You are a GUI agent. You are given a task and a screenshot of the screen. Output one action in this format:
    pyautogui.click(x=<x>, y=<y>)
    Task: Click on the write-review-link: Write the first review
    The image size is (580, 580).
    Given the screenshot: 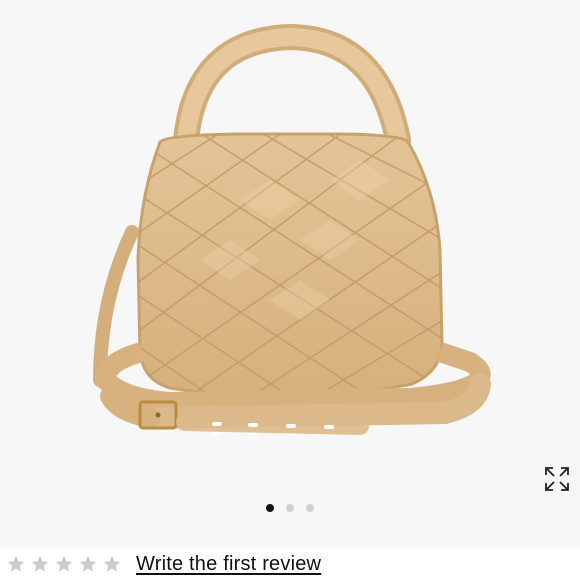 What is the action you would take?
    pyautogui.click(x=228, y=564)
    